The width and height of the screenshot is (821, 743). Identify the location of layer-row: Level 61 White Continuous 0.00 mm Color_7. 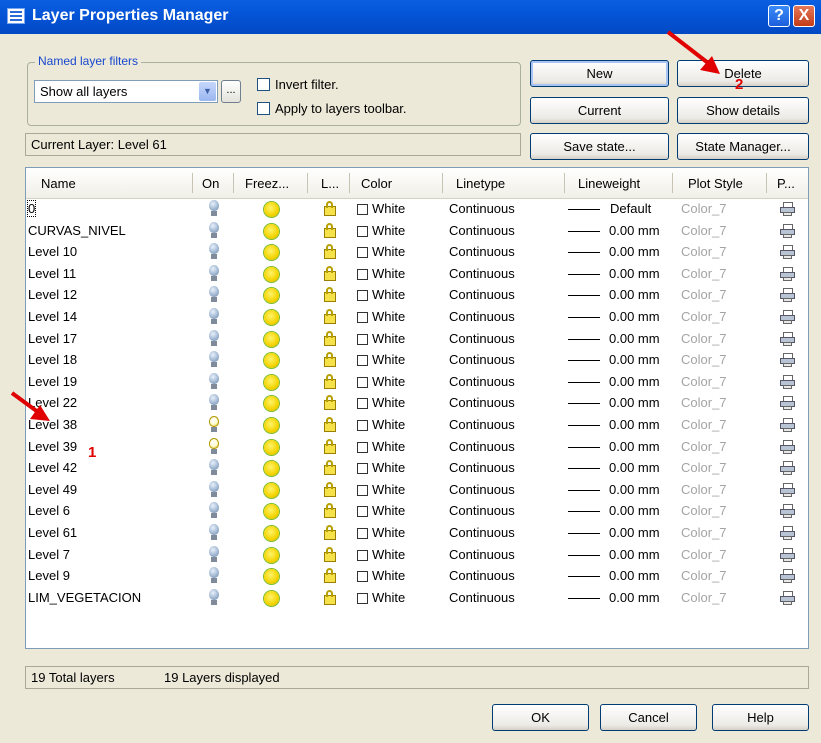
(417, 533).